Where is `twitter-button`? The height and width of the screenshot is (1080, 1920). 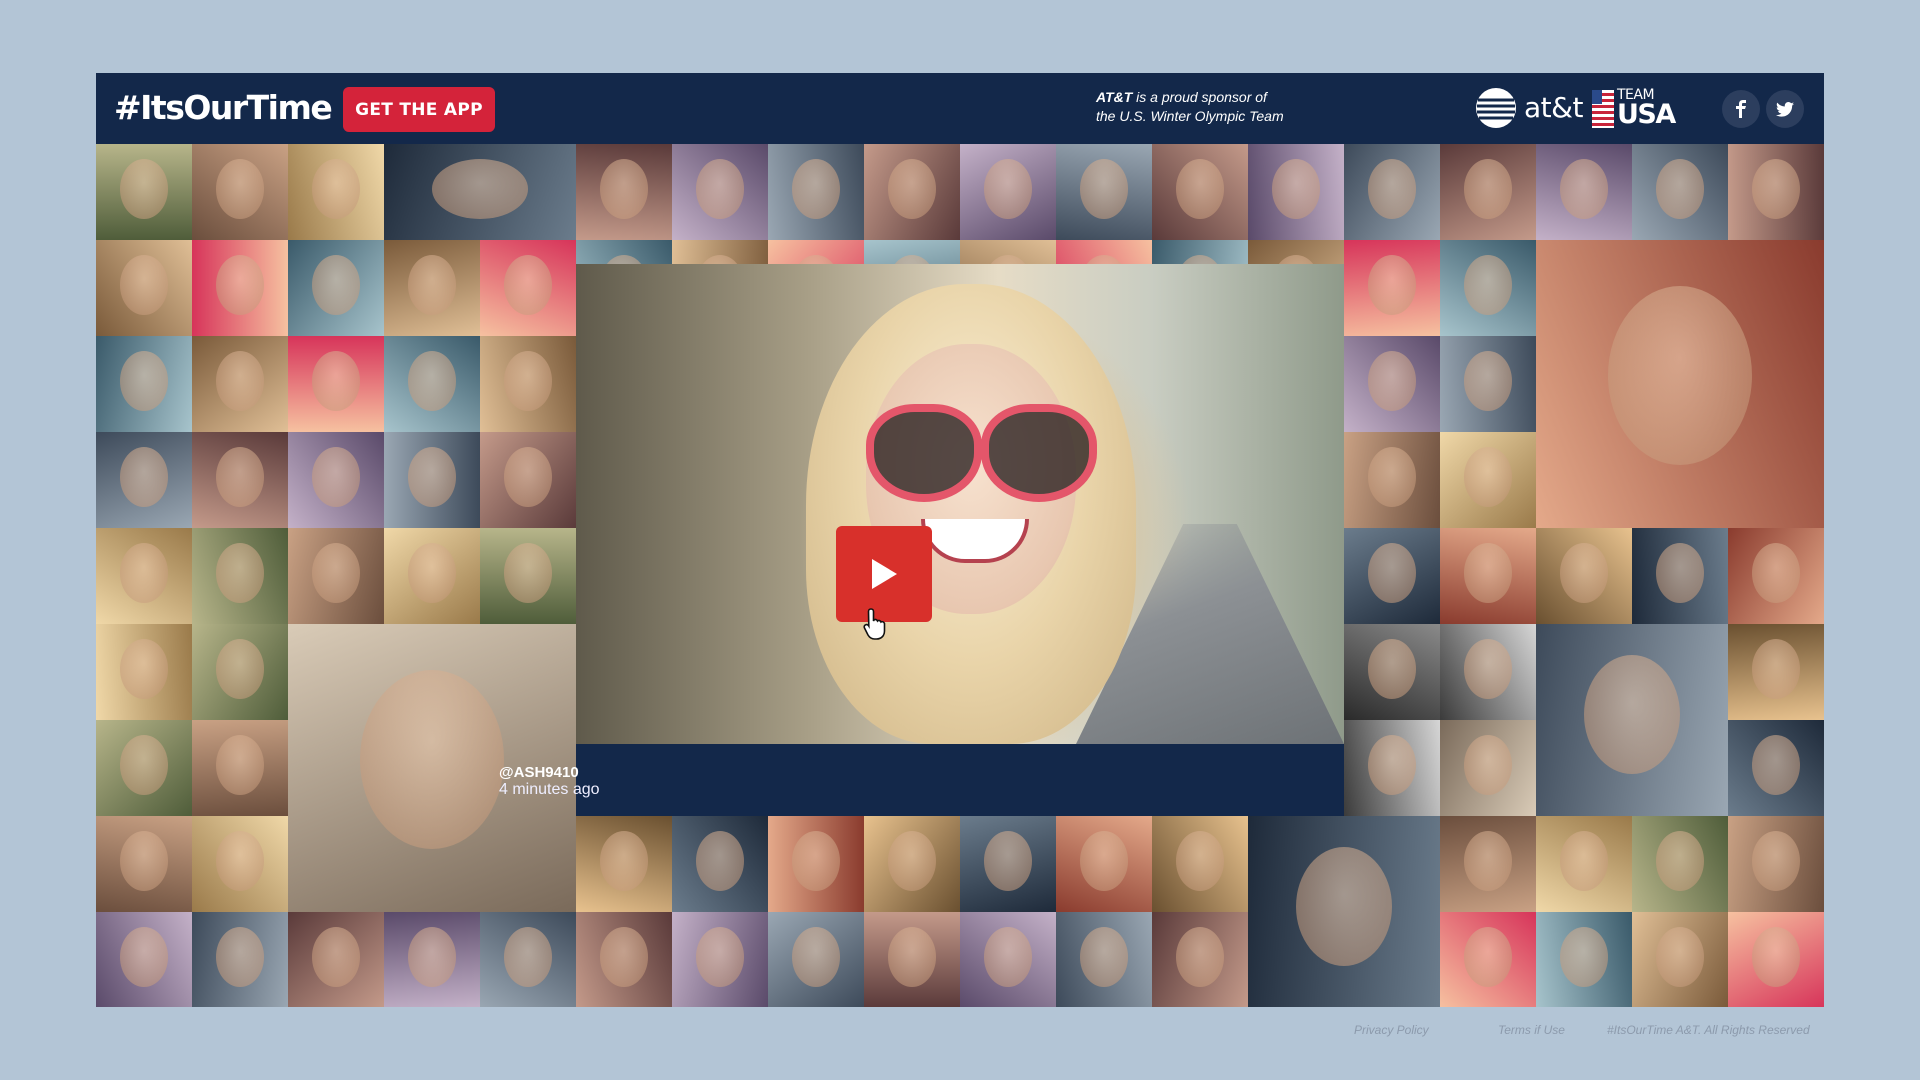
twitter-button is located at coordinates (1785, 109).